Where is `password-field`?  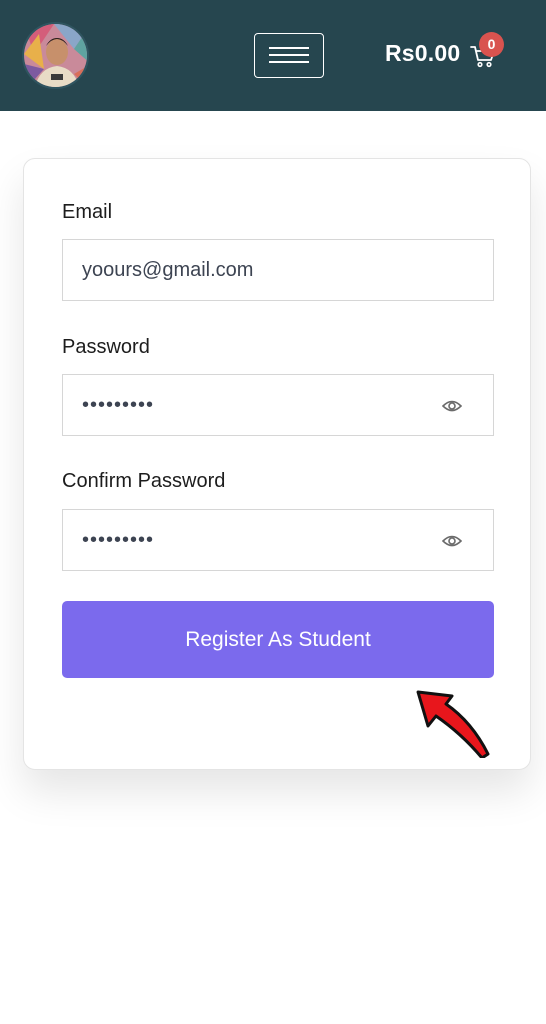 password-field is located at coordinates (278, 405).